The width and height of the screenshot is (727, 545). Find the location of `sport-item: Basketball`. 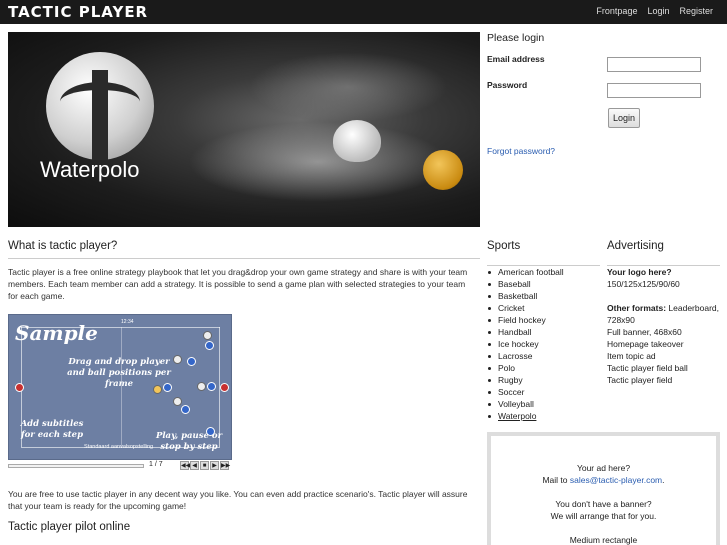

sport-item: Basketball is located at coordinates (525, 296).